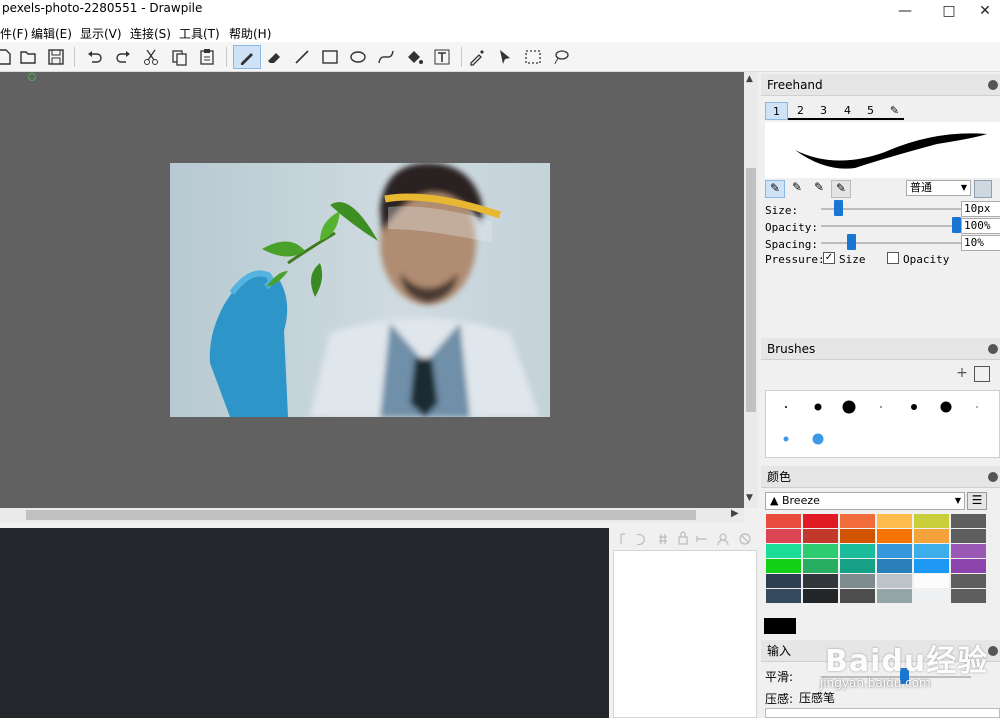 This screenshot has width=1000, height=718. I want to click on current-color-swatch, so click(780, 626).